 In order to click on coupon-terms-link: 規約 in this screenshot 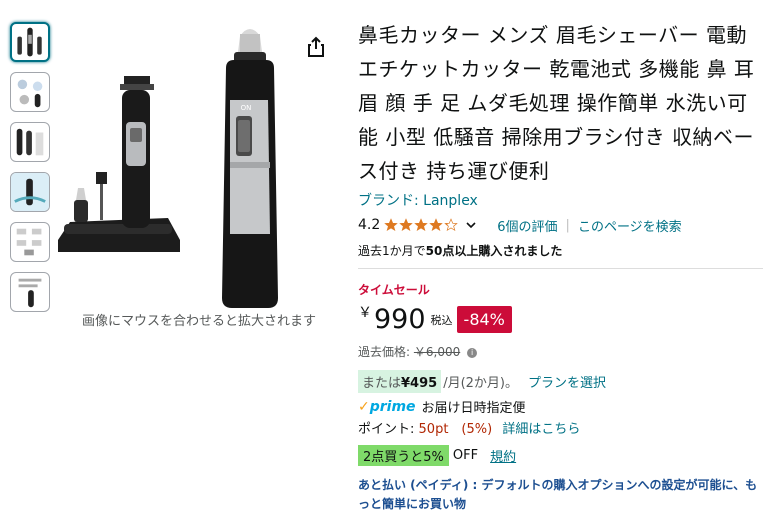, I will do `click(503, 455)`.